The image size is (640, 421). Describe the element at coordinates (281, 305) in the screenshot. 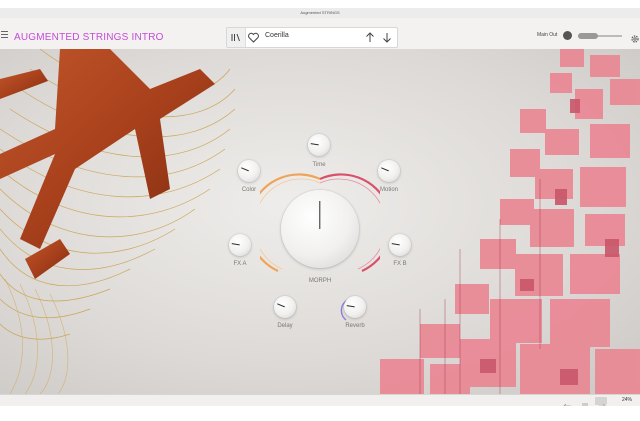

I see `delay-knob-indicator` at that location.